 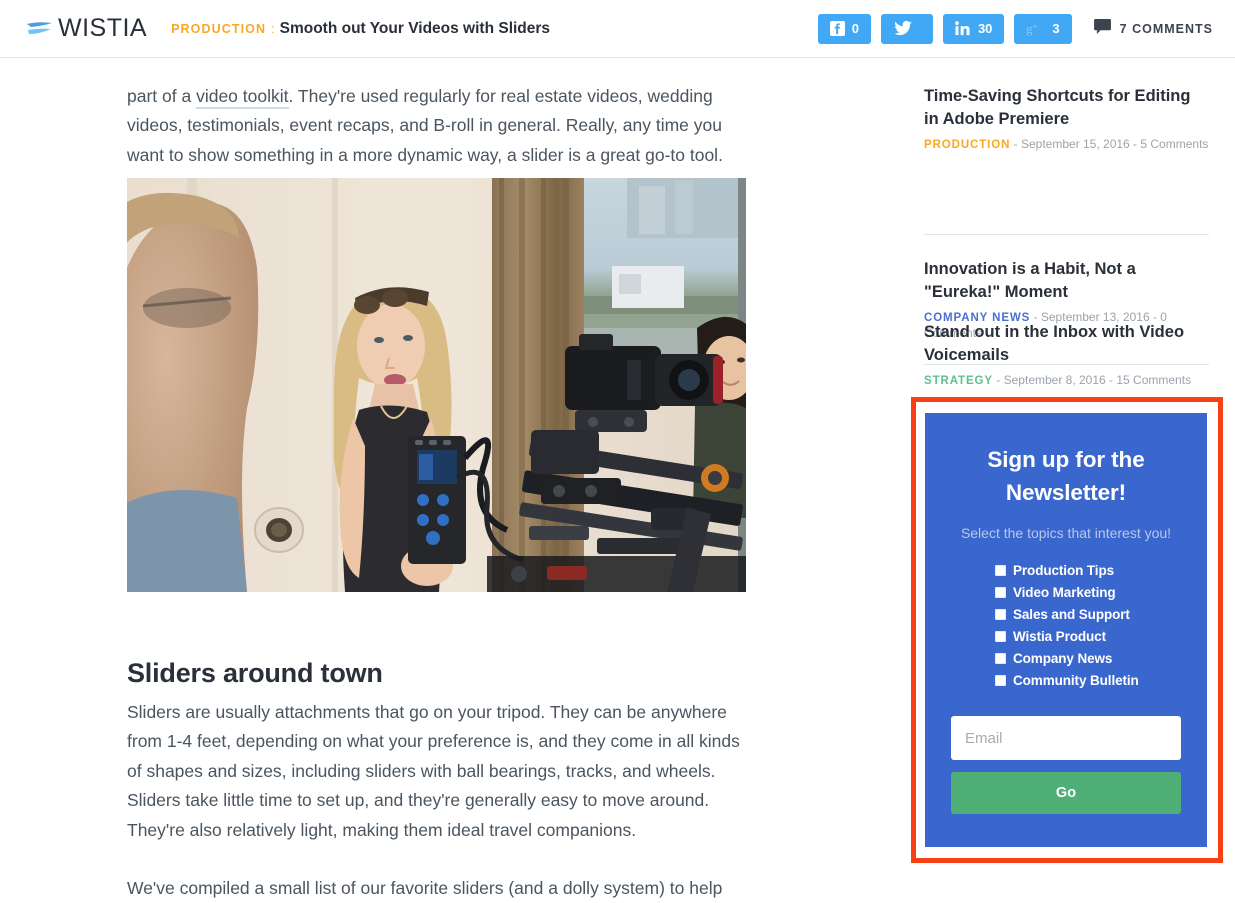 What do you see at coordinates (1066, 533) in the screenshot?
I see `newsletter-subheading: Select the topics that interest you!` at bounding box center [1066, 533].